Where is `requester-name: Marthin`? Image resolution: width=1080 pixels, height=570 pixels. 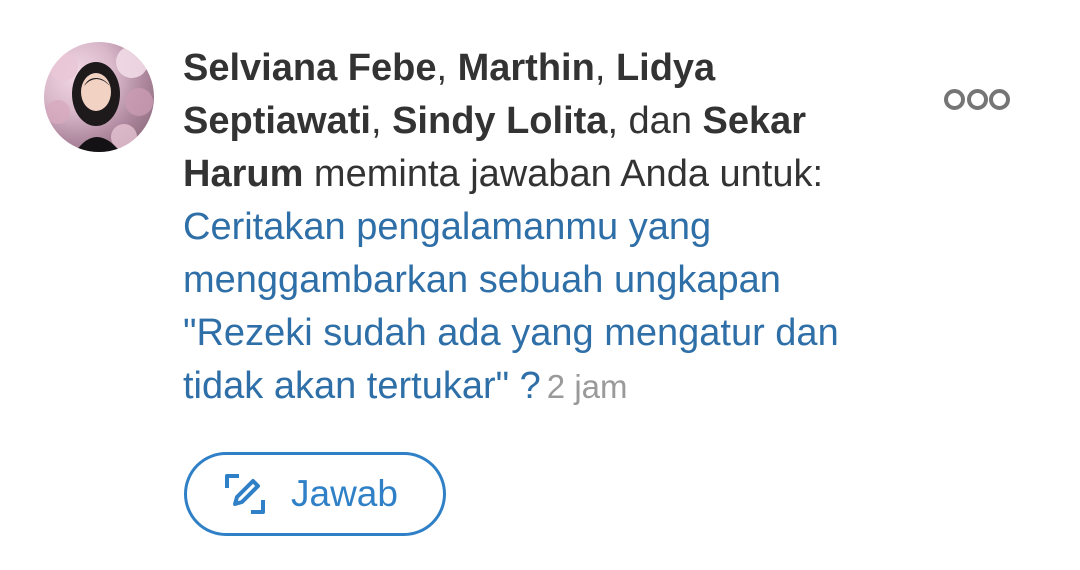 requester-name: Marthin is located at coordinates (526, 68).